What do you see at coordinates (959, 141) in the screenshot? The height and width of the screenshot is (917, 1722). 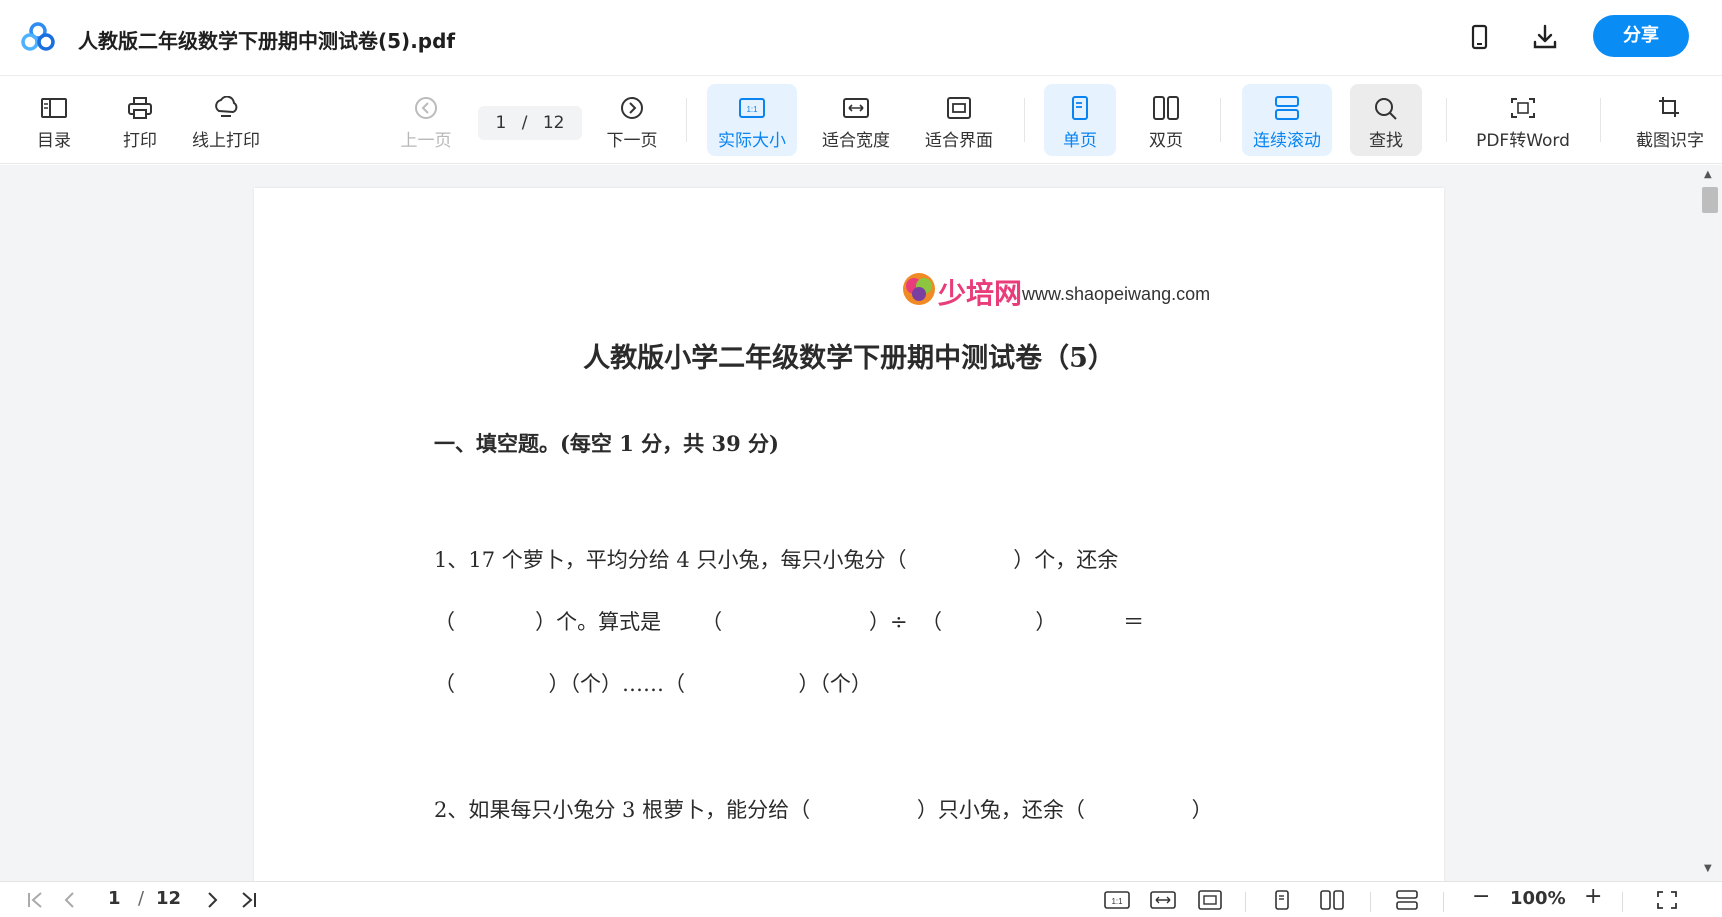 I see `fit-screen-label: 适合界面` at bounding box center [959, 141].